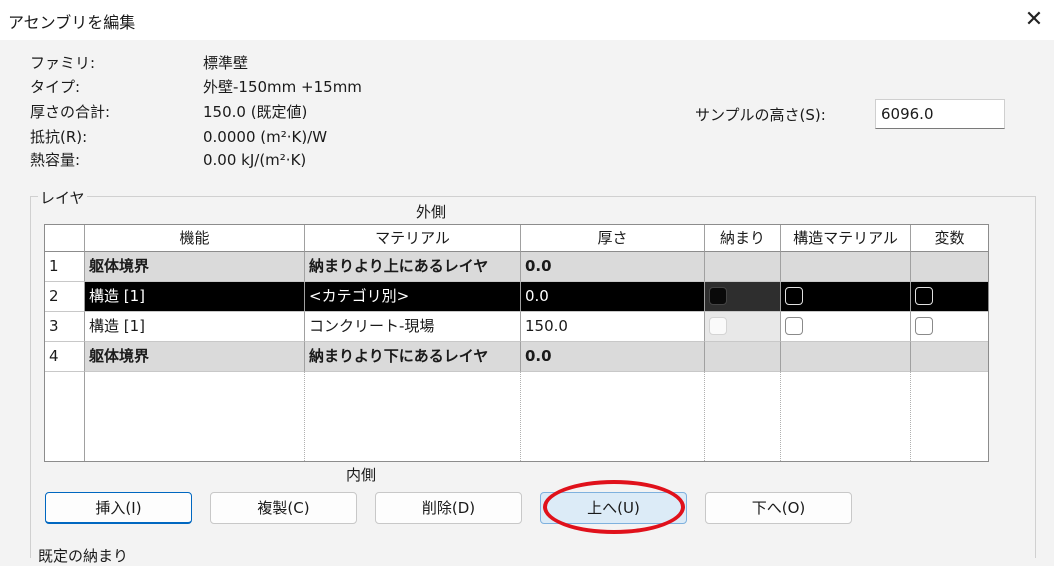 The image size is (1054, 566). What do you see at coordinates (283, 508) in the screenshot?
I see `duplicate-button: 複製(C)` at bounding box center [283, 508].